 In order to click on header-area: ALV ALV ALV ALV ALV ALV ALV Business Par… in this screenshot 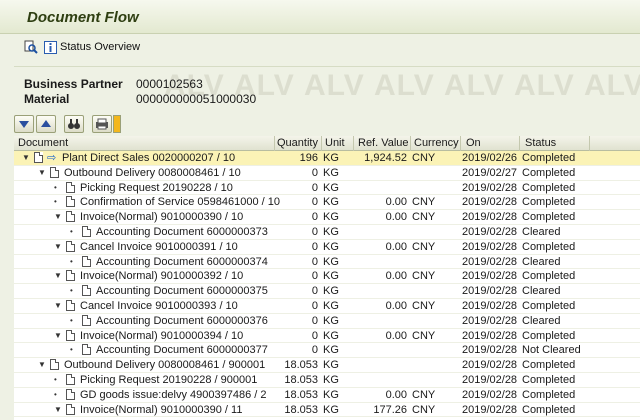, I will do `click(327, 88)`.